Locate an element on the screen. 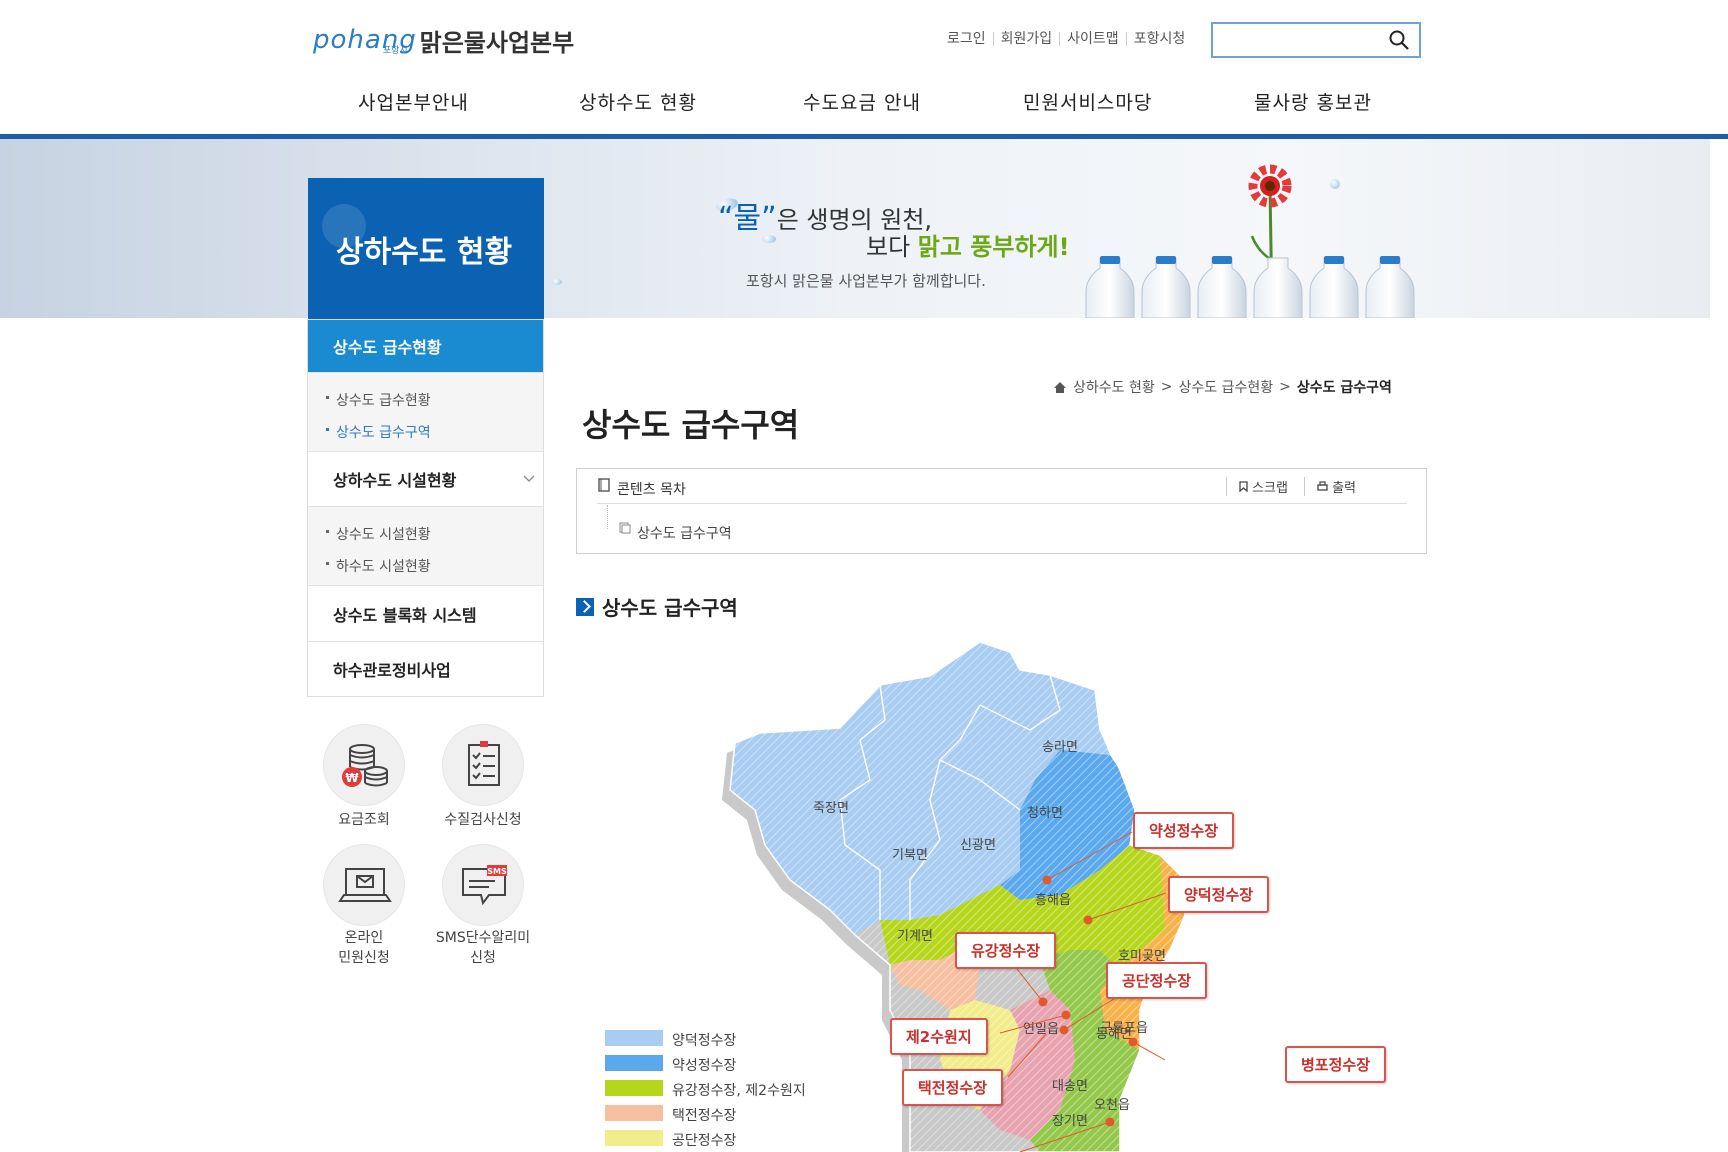  sms-alert-label: SMS단수알리미 신청 is located at coordinates (483, 948).